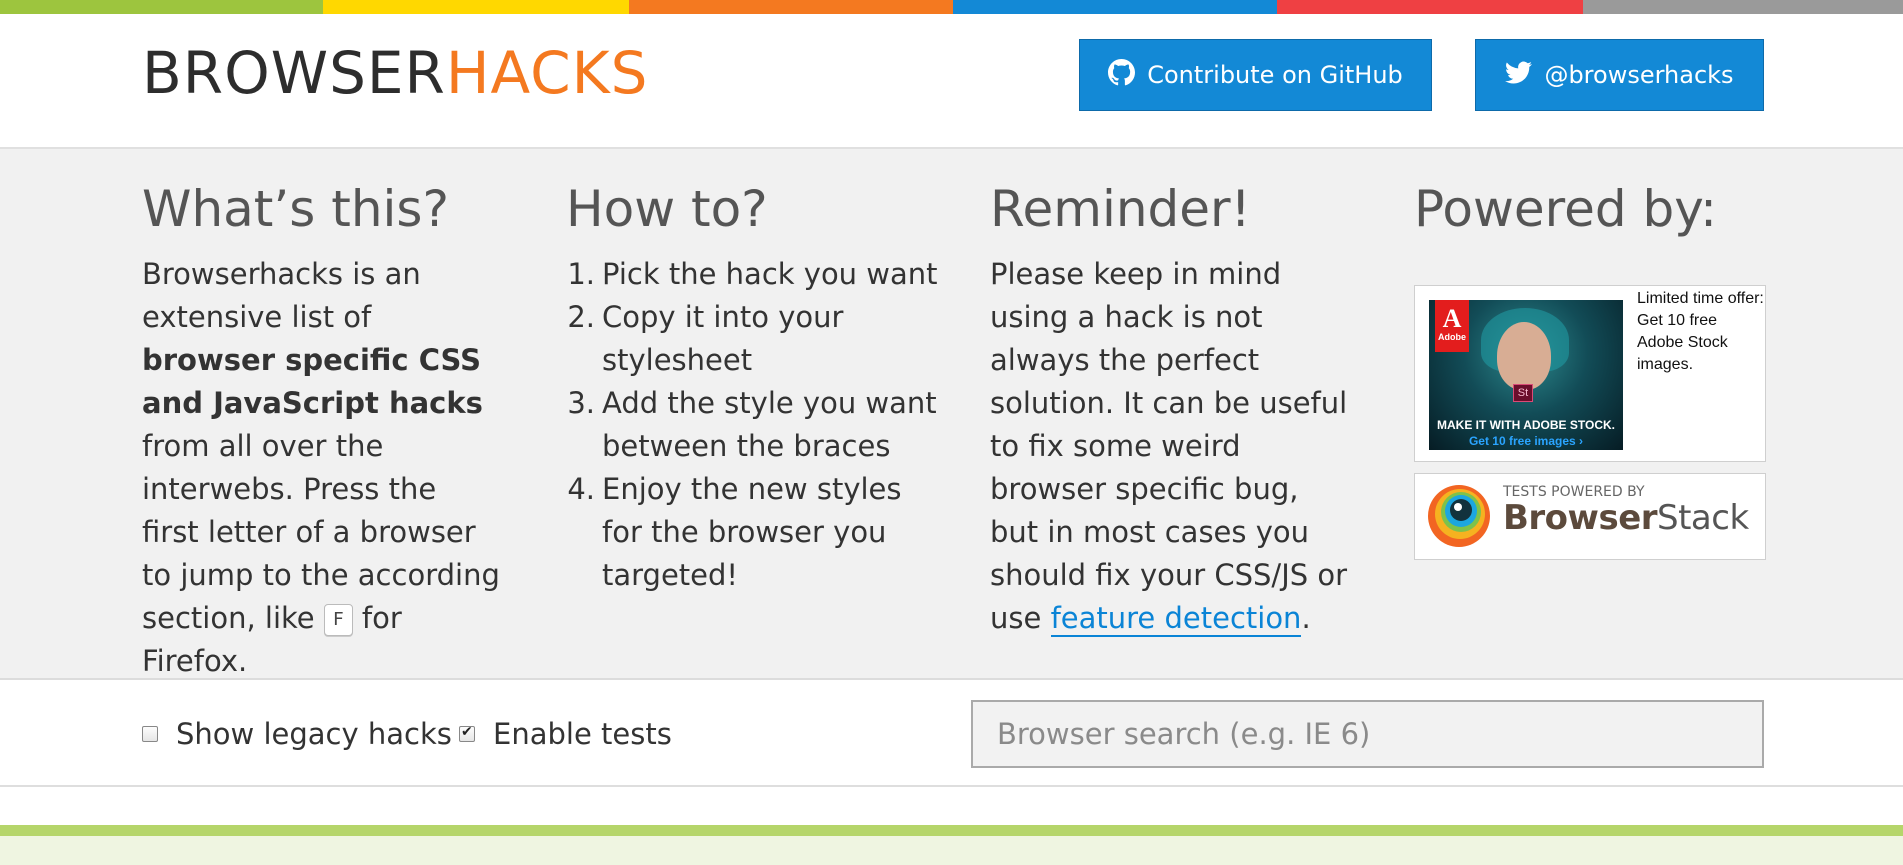  Describe the element at coordinates (1120, 209) in the screenshot. I see `reminder-title: Reminder!` at that location.